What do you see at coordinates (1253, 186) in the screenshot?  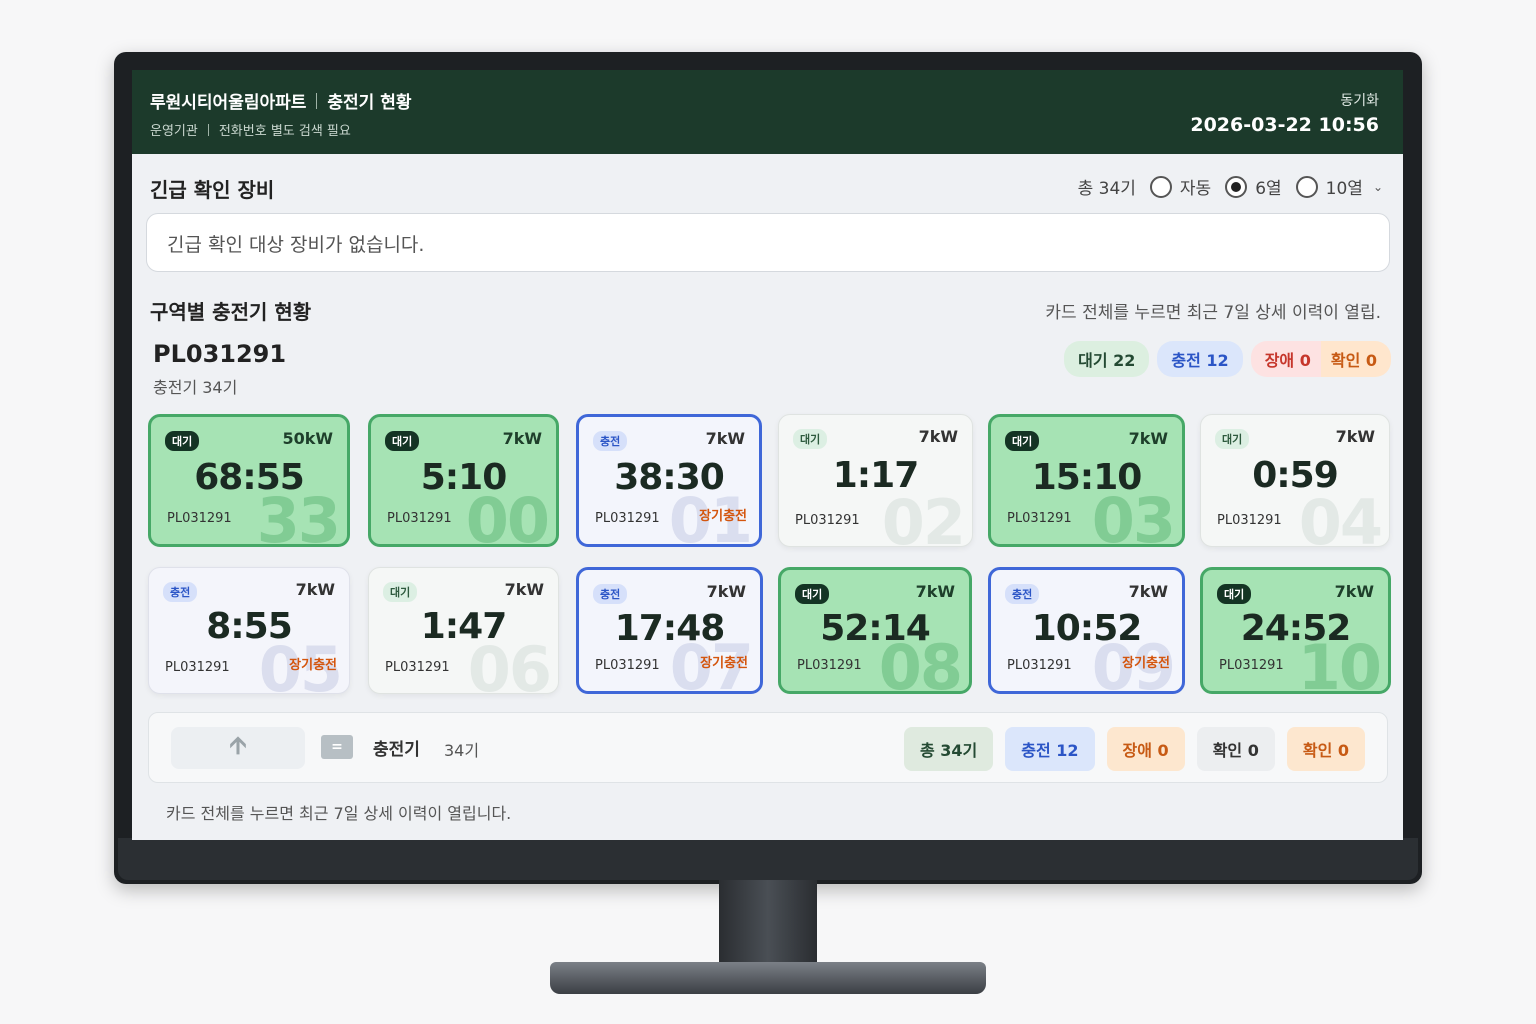 I see `radio-6col: 6열` at bounding box center [1253, 186].